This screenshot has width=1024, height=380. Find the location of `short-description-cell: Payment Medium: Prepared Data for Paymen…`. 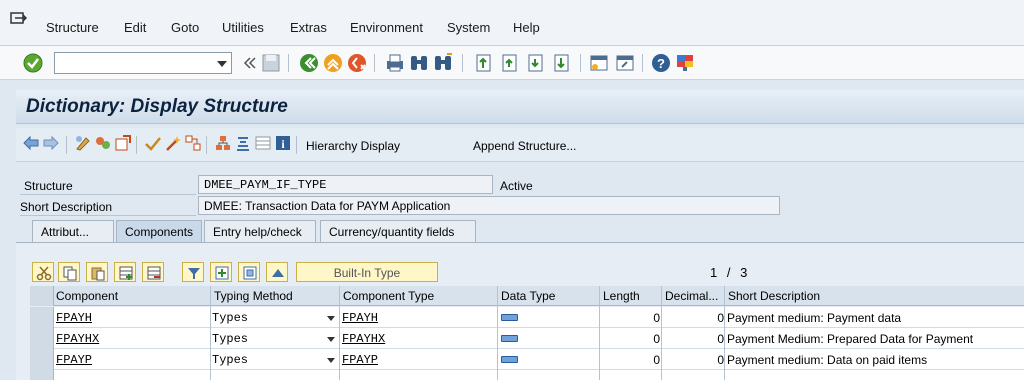

short-description-cell: Payment Medium: Prepared Data for Paymen… is located at coordinates (850, 339).